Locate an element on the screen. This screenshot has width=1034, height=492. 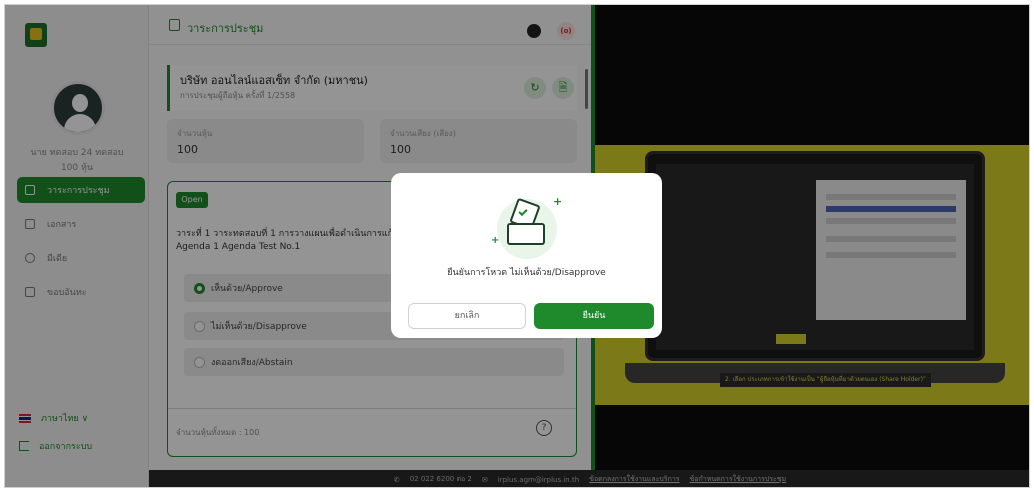
confirm-button: ยืนยัน is located at coordinates (594, 316).